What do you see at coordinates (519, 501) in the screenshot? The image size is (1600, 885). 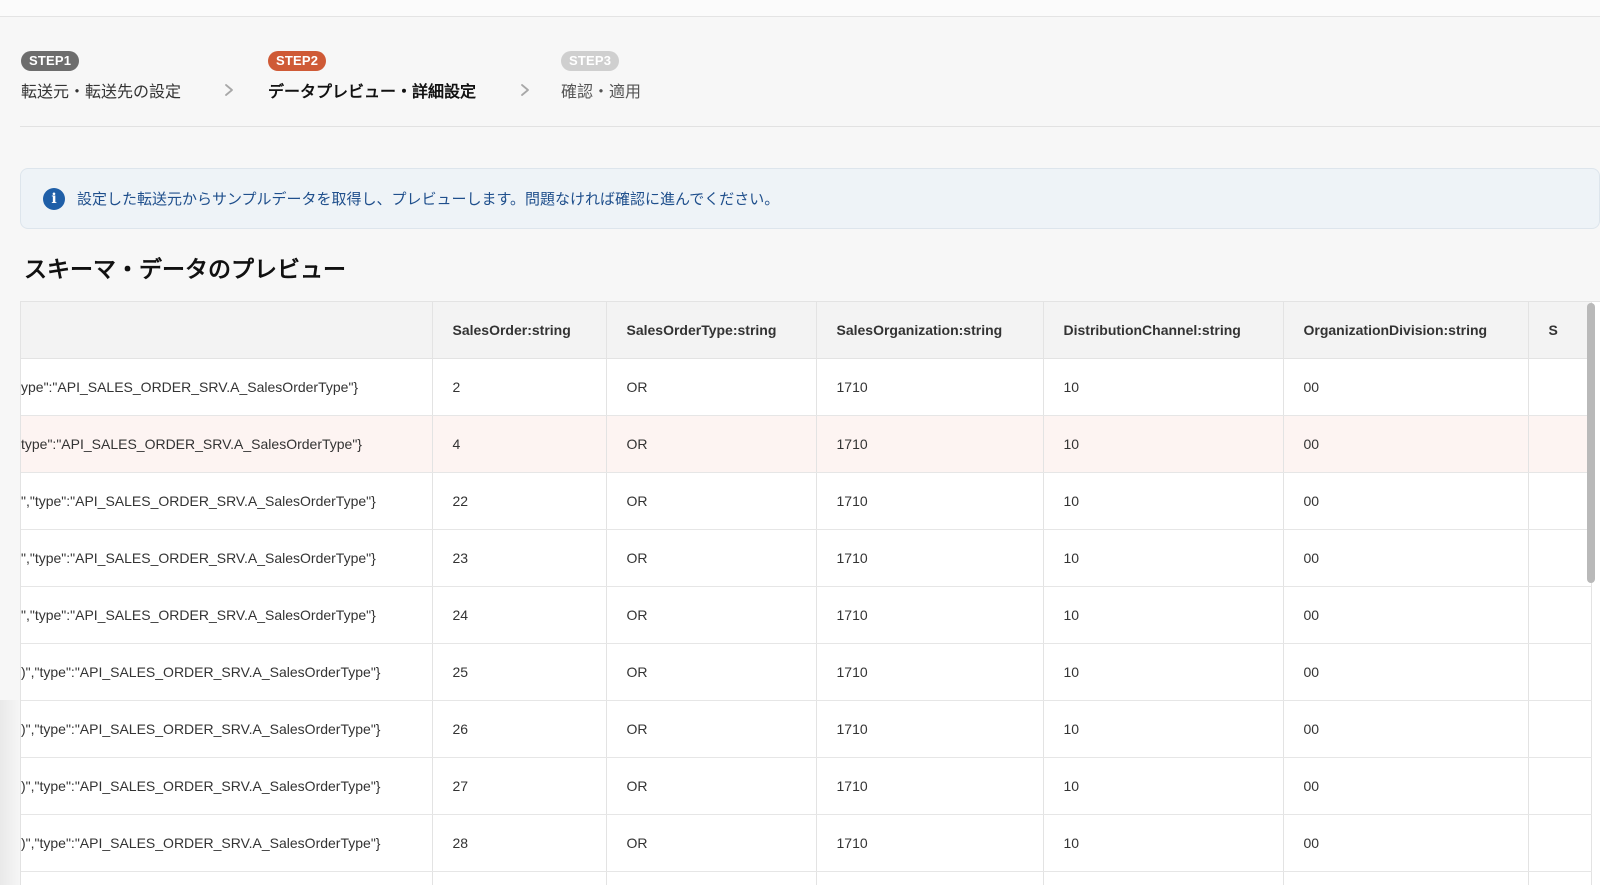 I see `table-cell: 22` at bounding box center [519, 501].